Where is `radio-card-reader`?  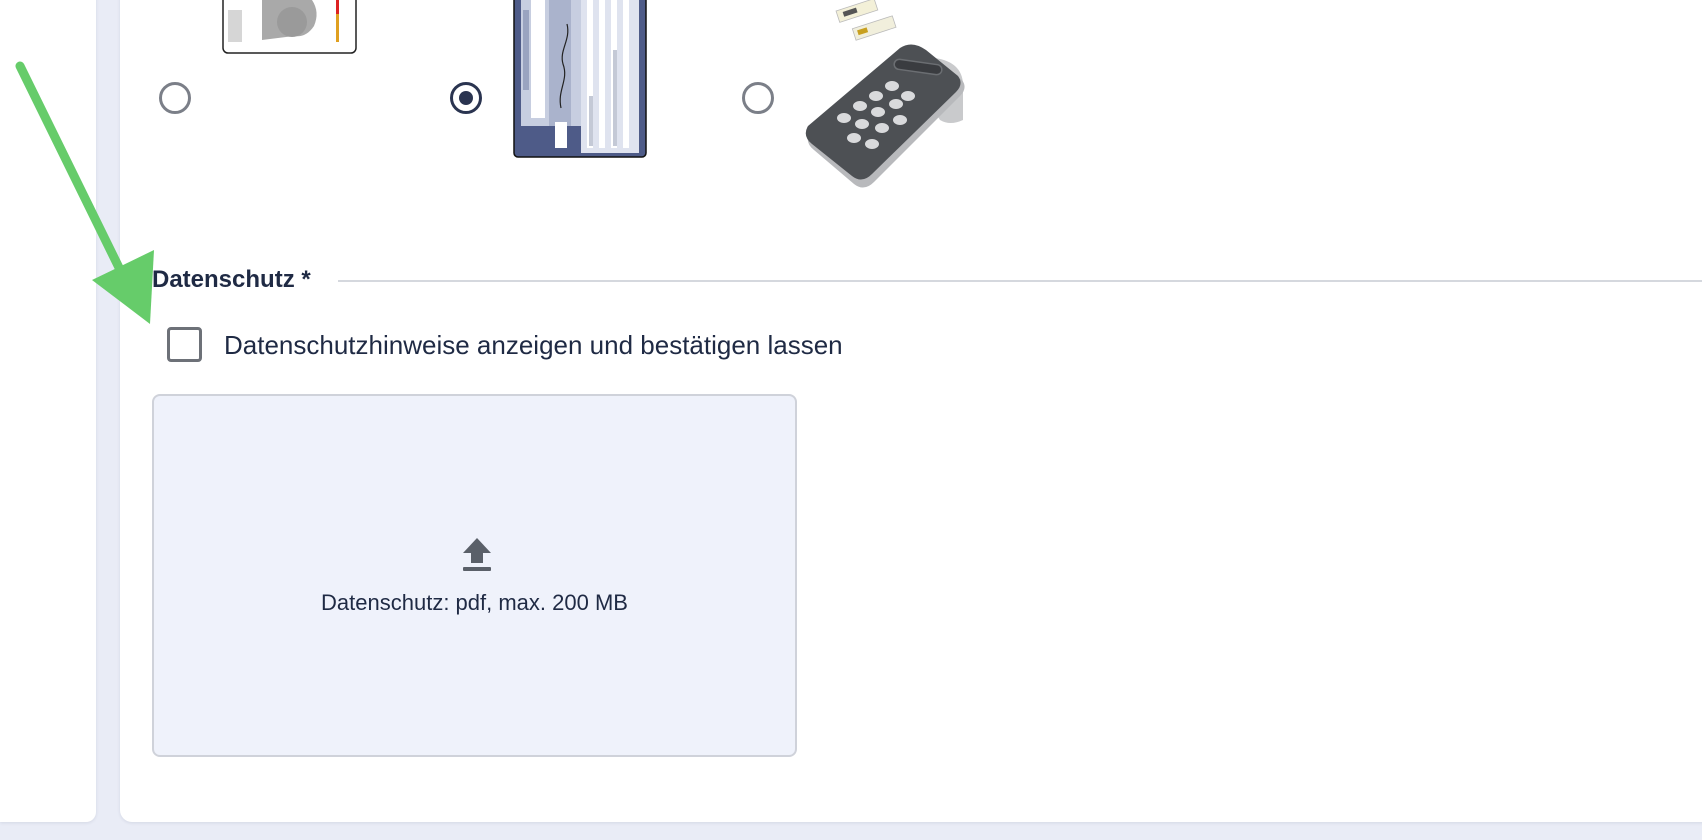 radio-card-reader is located at coordinates (758, 98).